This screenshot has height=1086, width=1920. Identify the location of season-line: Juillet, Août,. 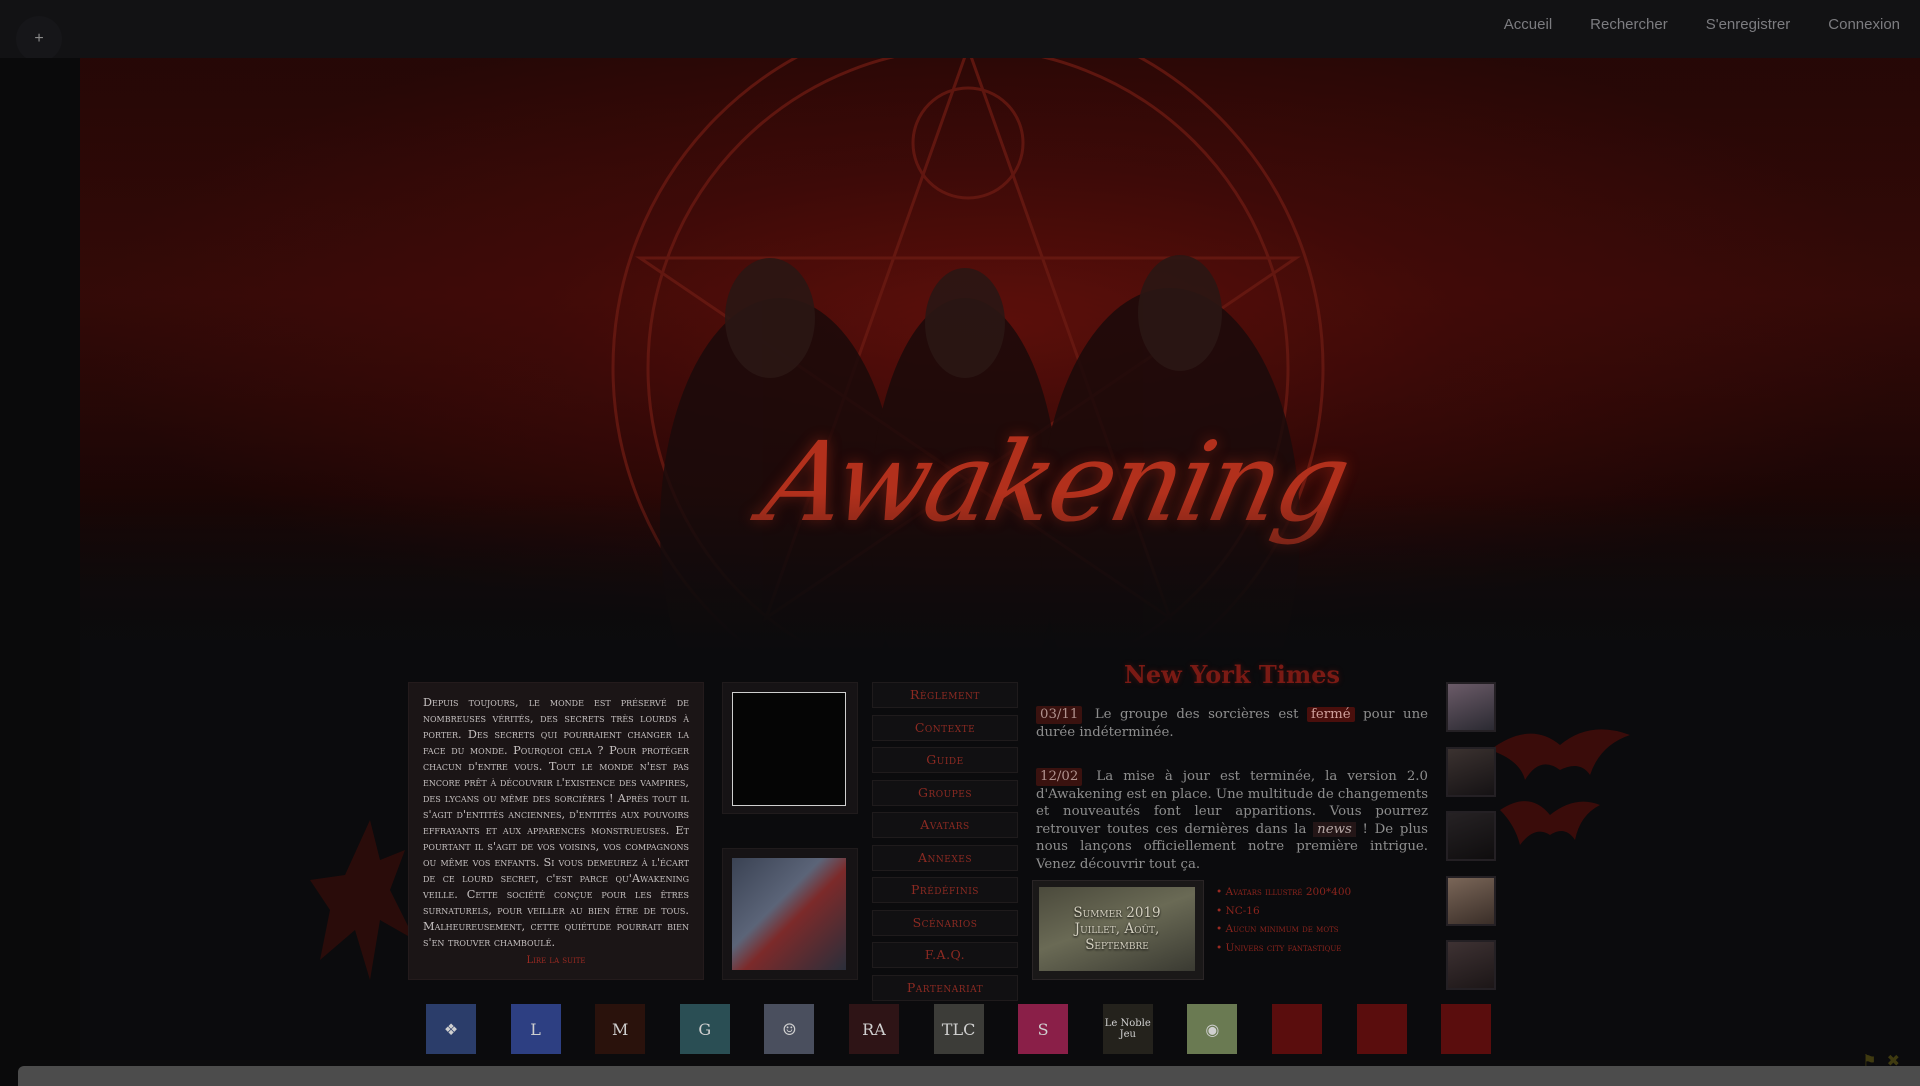
(1117, 929).